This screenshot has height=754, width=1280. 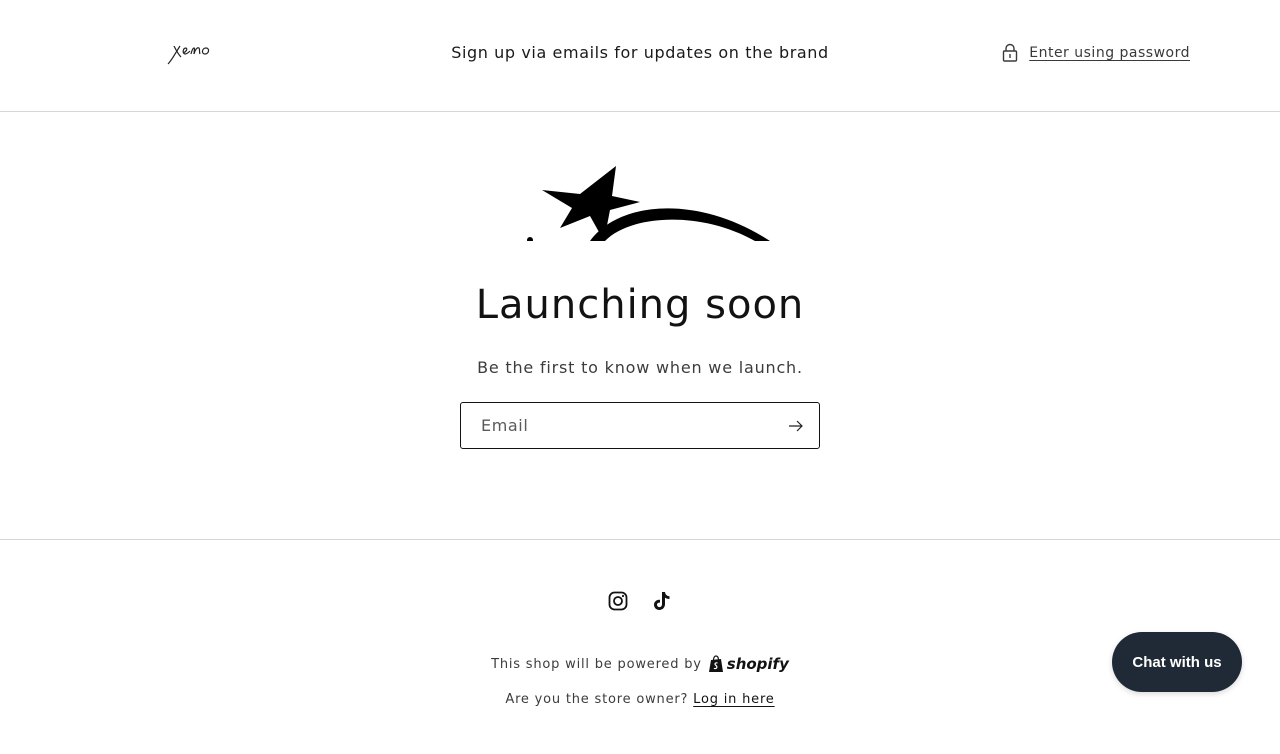 I want to click on tiktok-icon, so click(x=662, y=601).